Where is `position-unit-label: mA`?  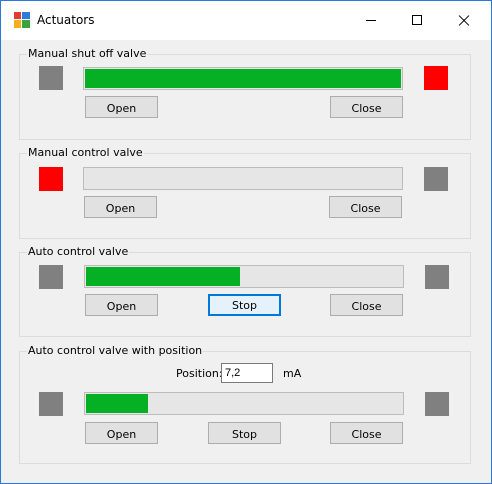
position-unit-label: mA is located at coordinates (292, 373).